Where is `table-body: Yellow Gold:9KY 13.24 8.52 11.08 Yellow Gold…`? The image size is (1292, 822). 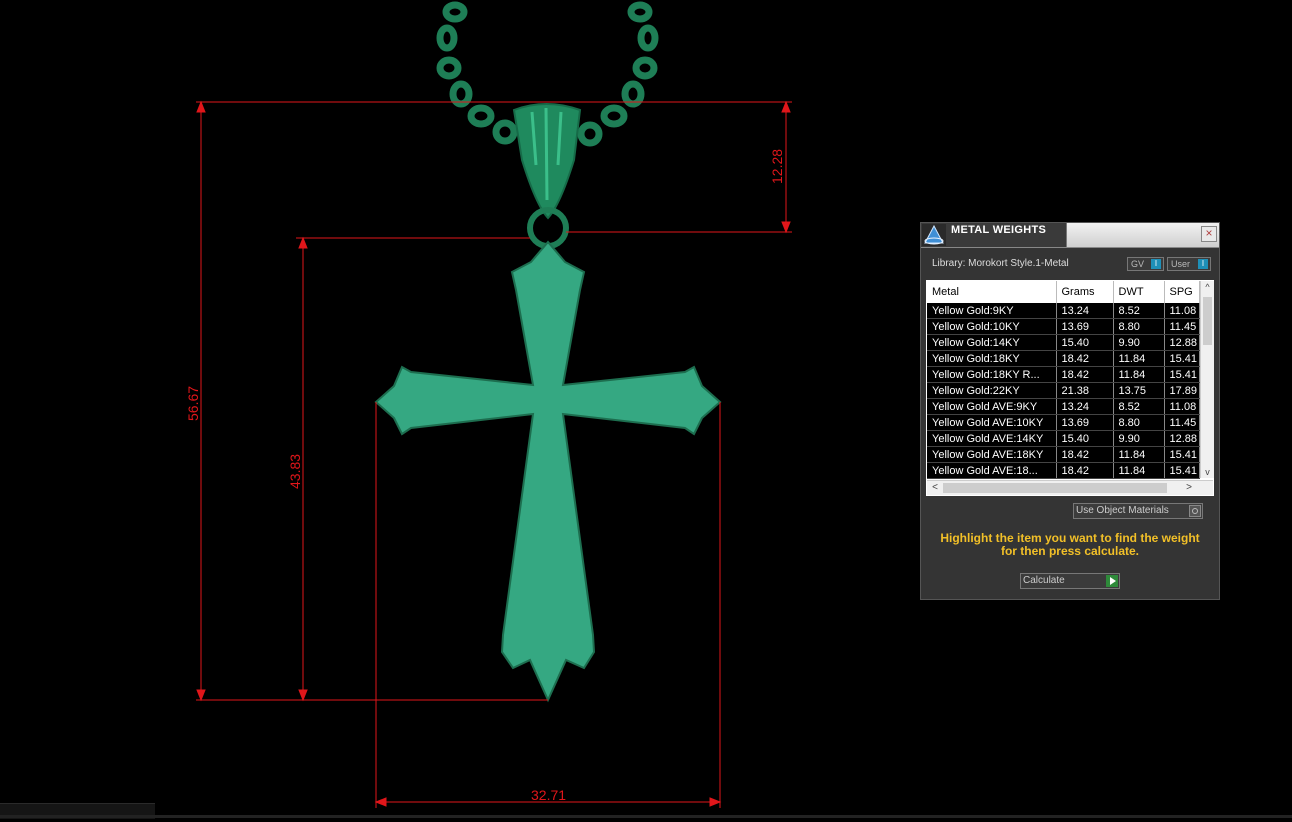 table-body: Yellow Gold:9KY 13.24 8.52 11.08 Yellow Gold… is located at coordinates (1063, 391).